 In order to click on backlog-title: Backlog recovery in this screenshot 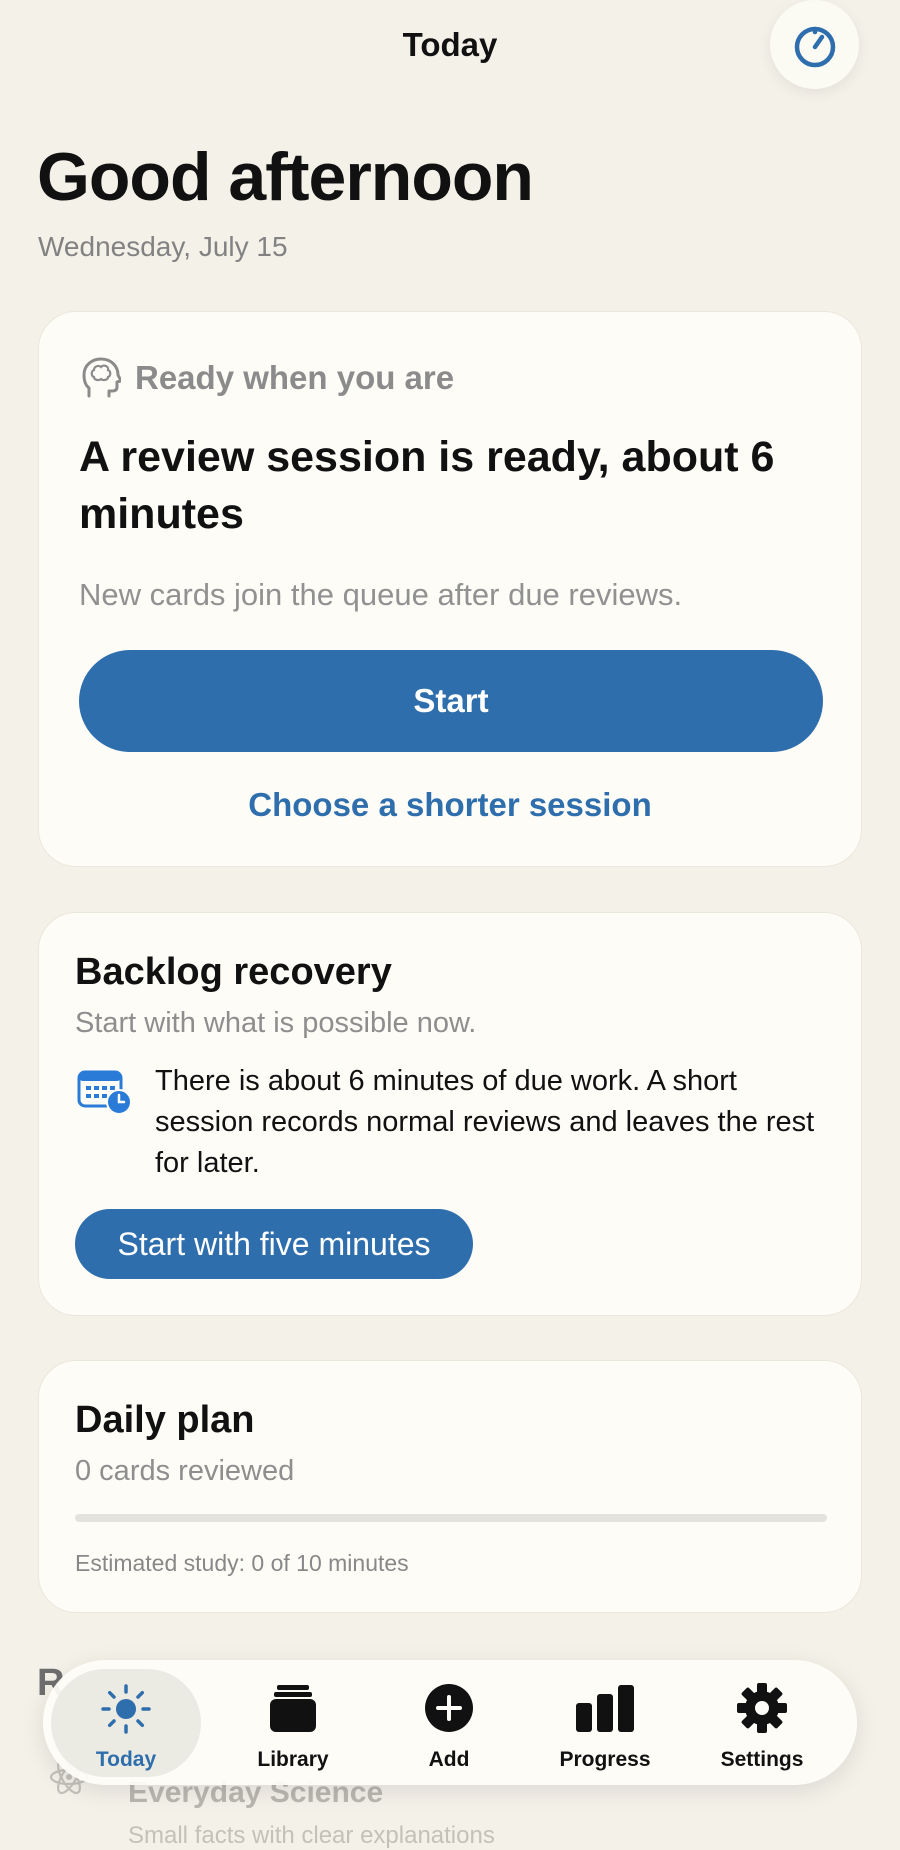, I will do `click(233, 972)`.